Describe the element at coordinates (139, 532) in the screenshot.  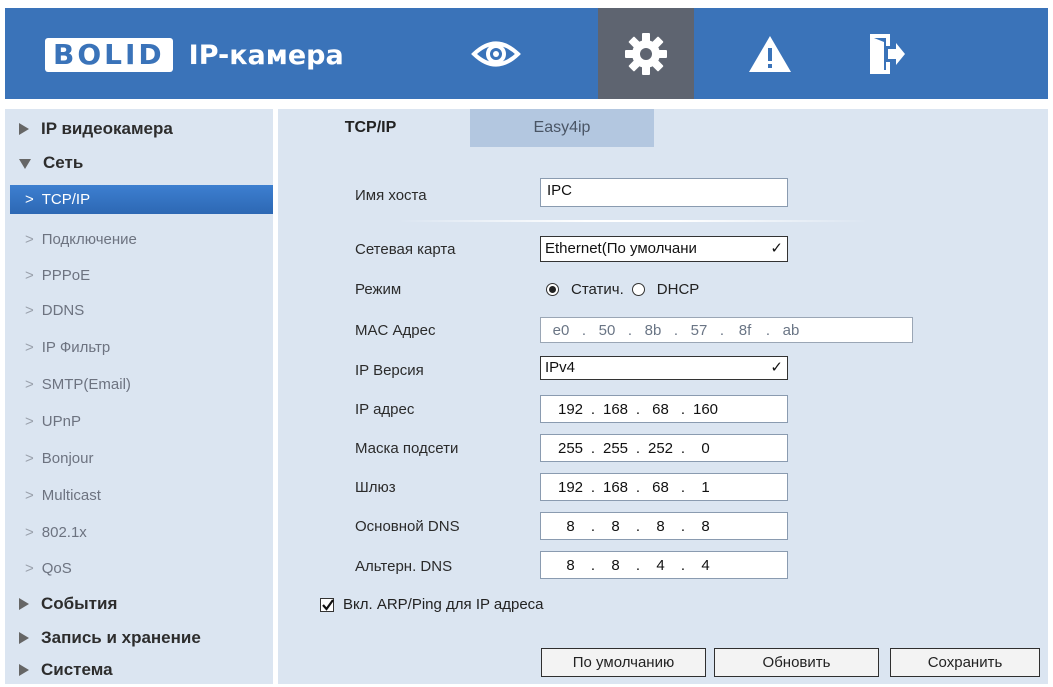
I see `sidebar-item-8021x: > 802.1x` at that location.